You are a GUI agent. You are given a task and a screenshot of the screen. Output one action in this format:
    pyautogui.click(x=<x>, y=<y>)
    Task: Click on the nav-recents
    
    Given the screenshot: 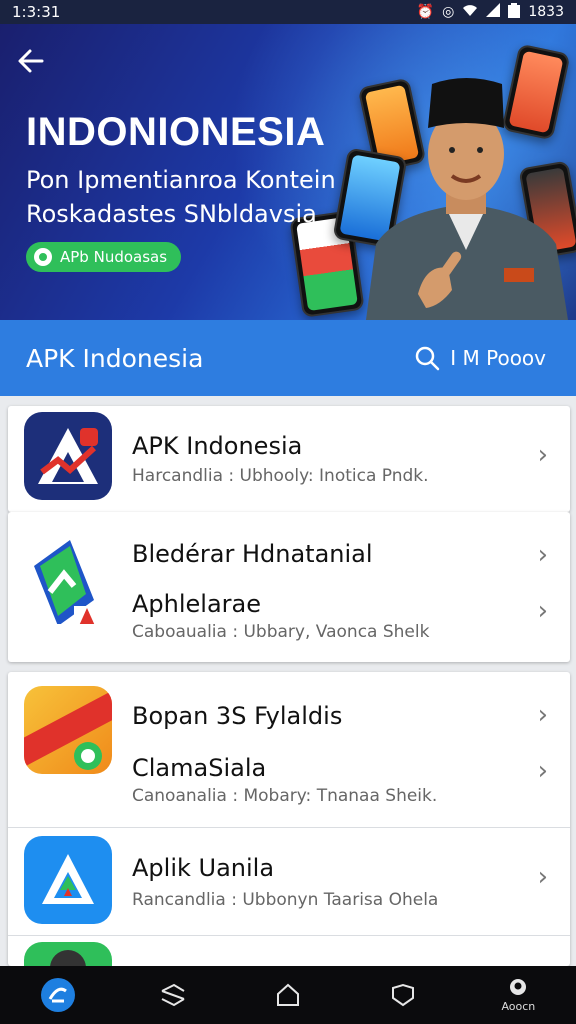 What is the action you would take?
    pyautogui.click(x=403, y=995)
    